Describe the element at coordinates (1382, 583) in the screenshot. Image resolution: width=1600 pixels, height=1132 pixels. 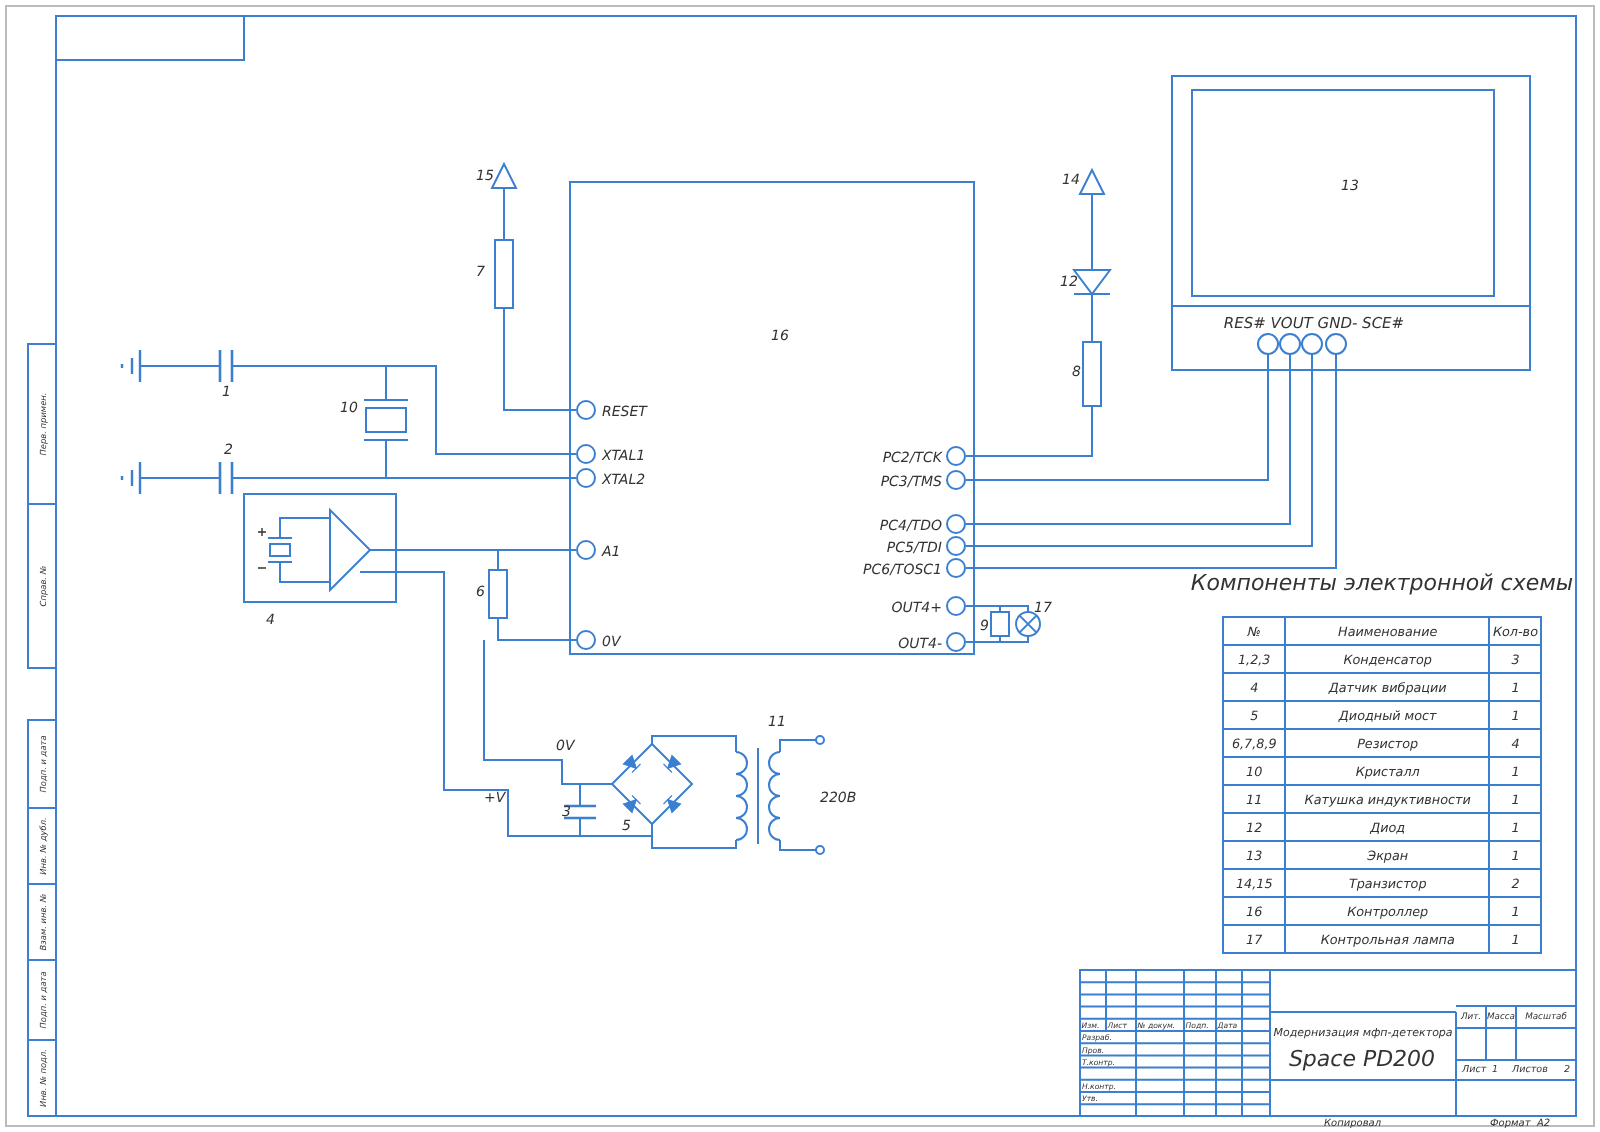
I see `table-title: Компоненты электронной схемы` at that location.